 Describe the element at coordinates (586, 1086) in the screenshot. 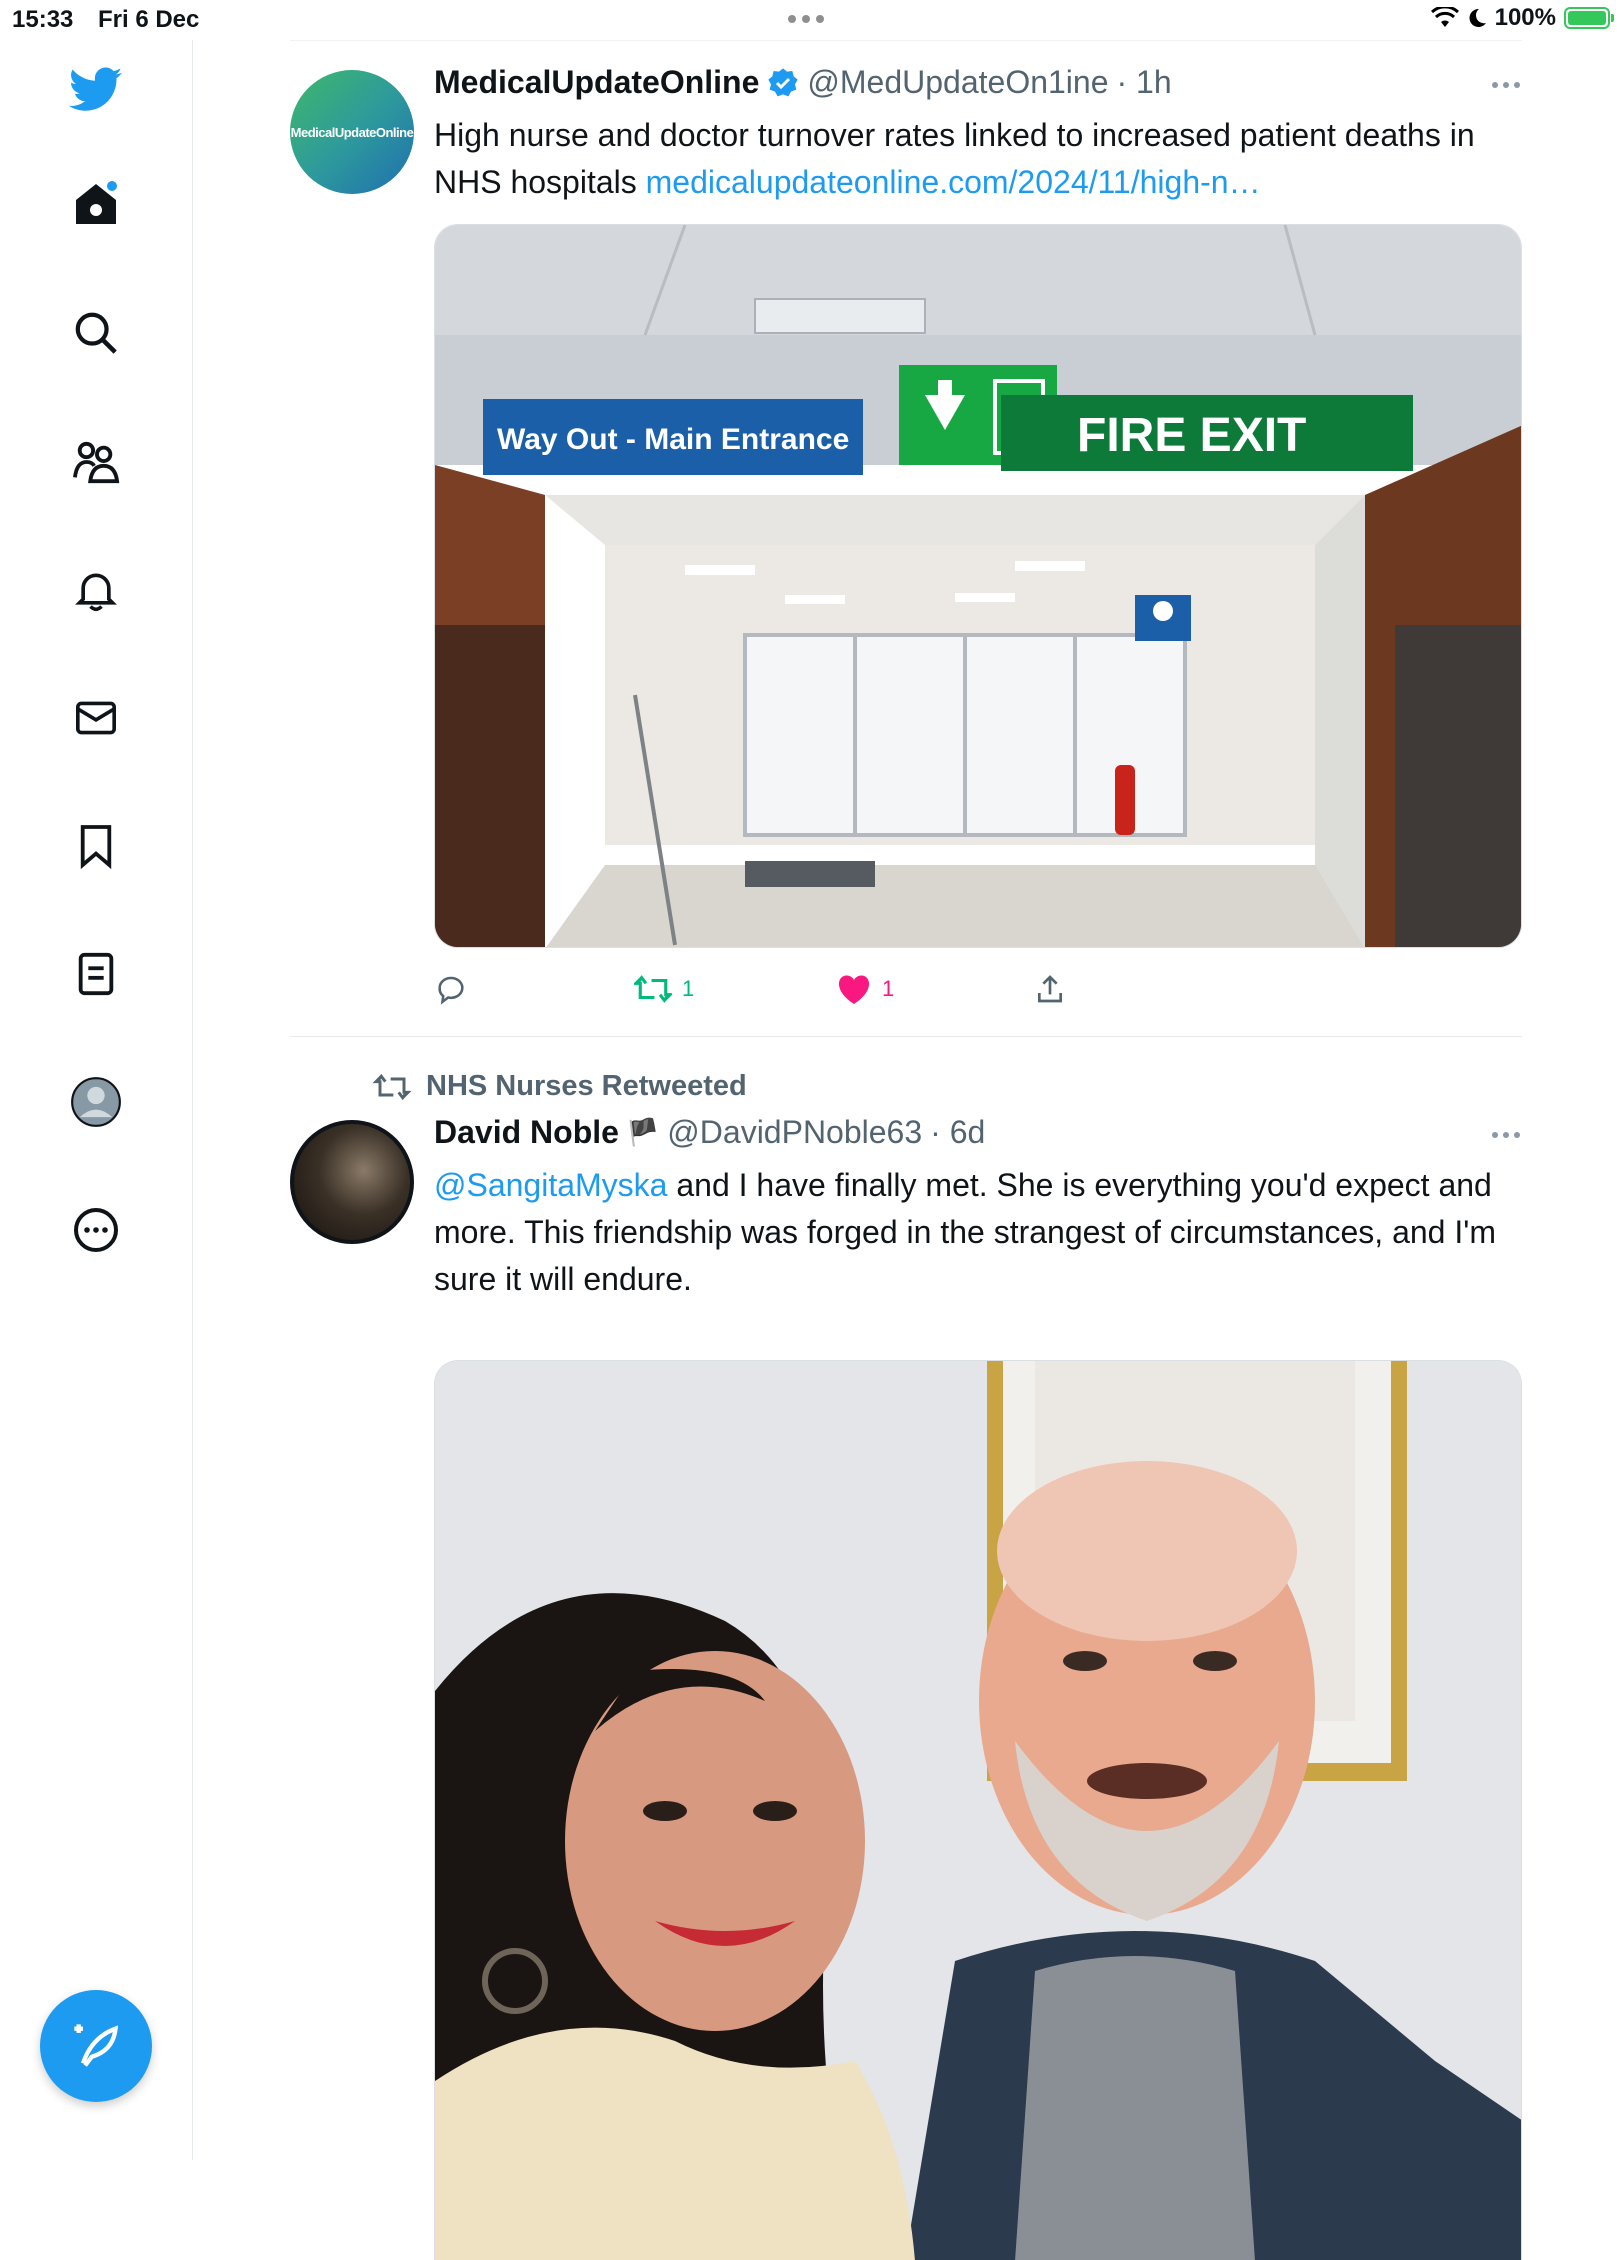

I see `retweeted-by: NHS Nurses Retweeted` at that location.